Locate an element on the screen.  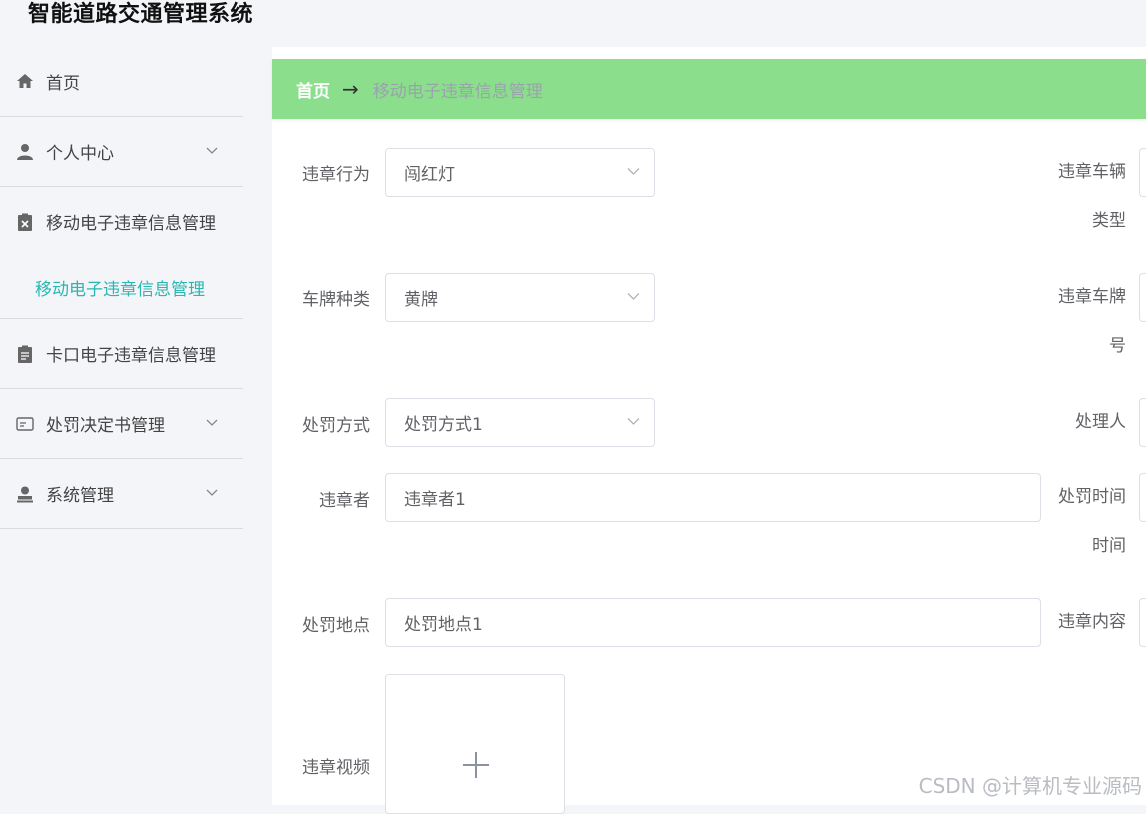
violation-video-label: 违章视频 is located at coordinates (336, 768).